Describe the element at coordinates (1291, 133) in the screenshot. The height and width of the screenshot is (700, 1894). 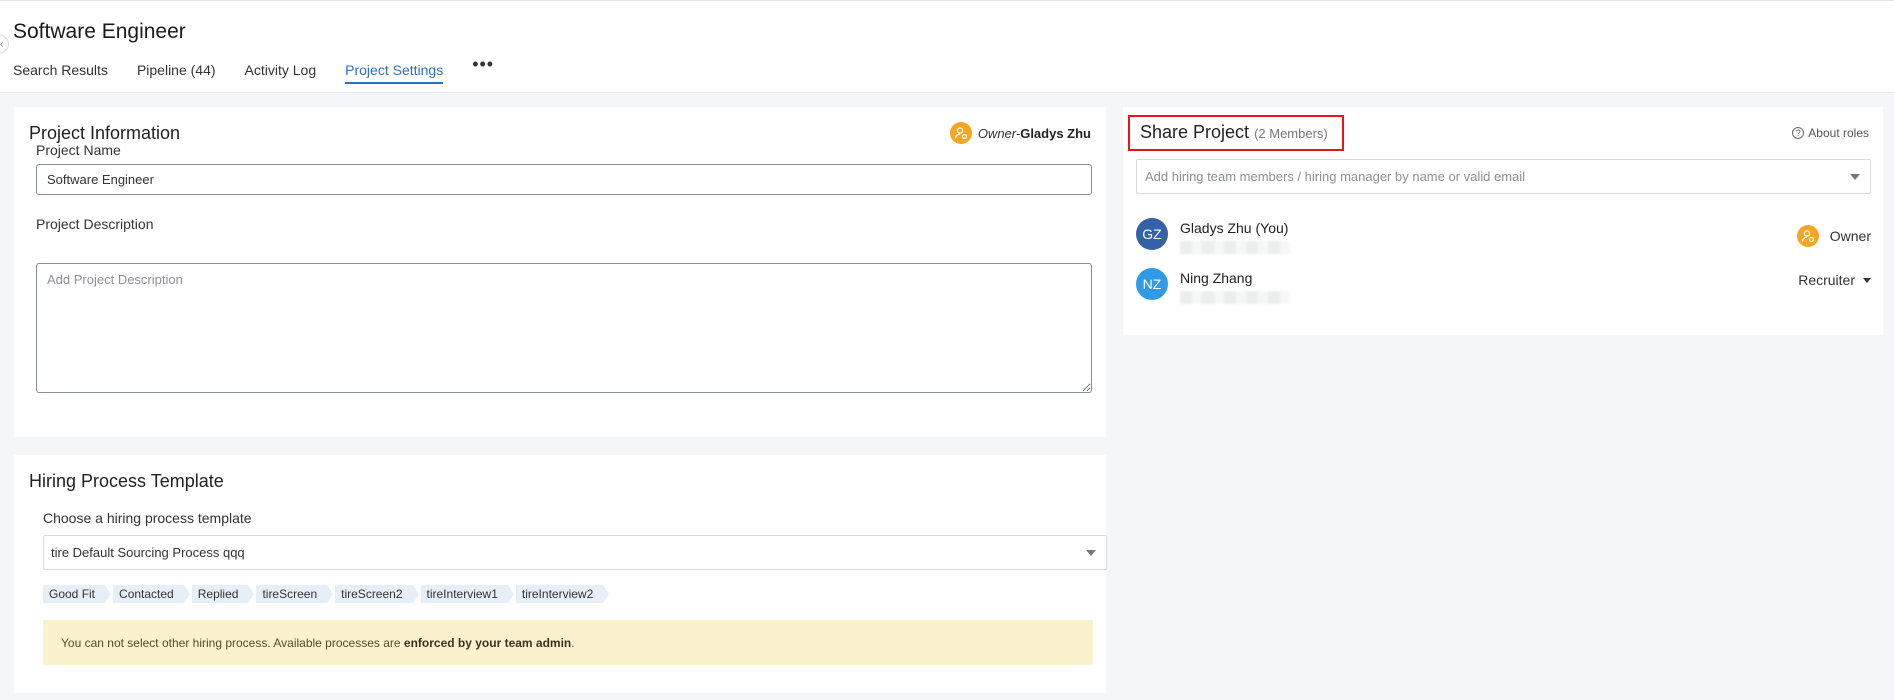
I see `member-count: (2 Members)` at that location.